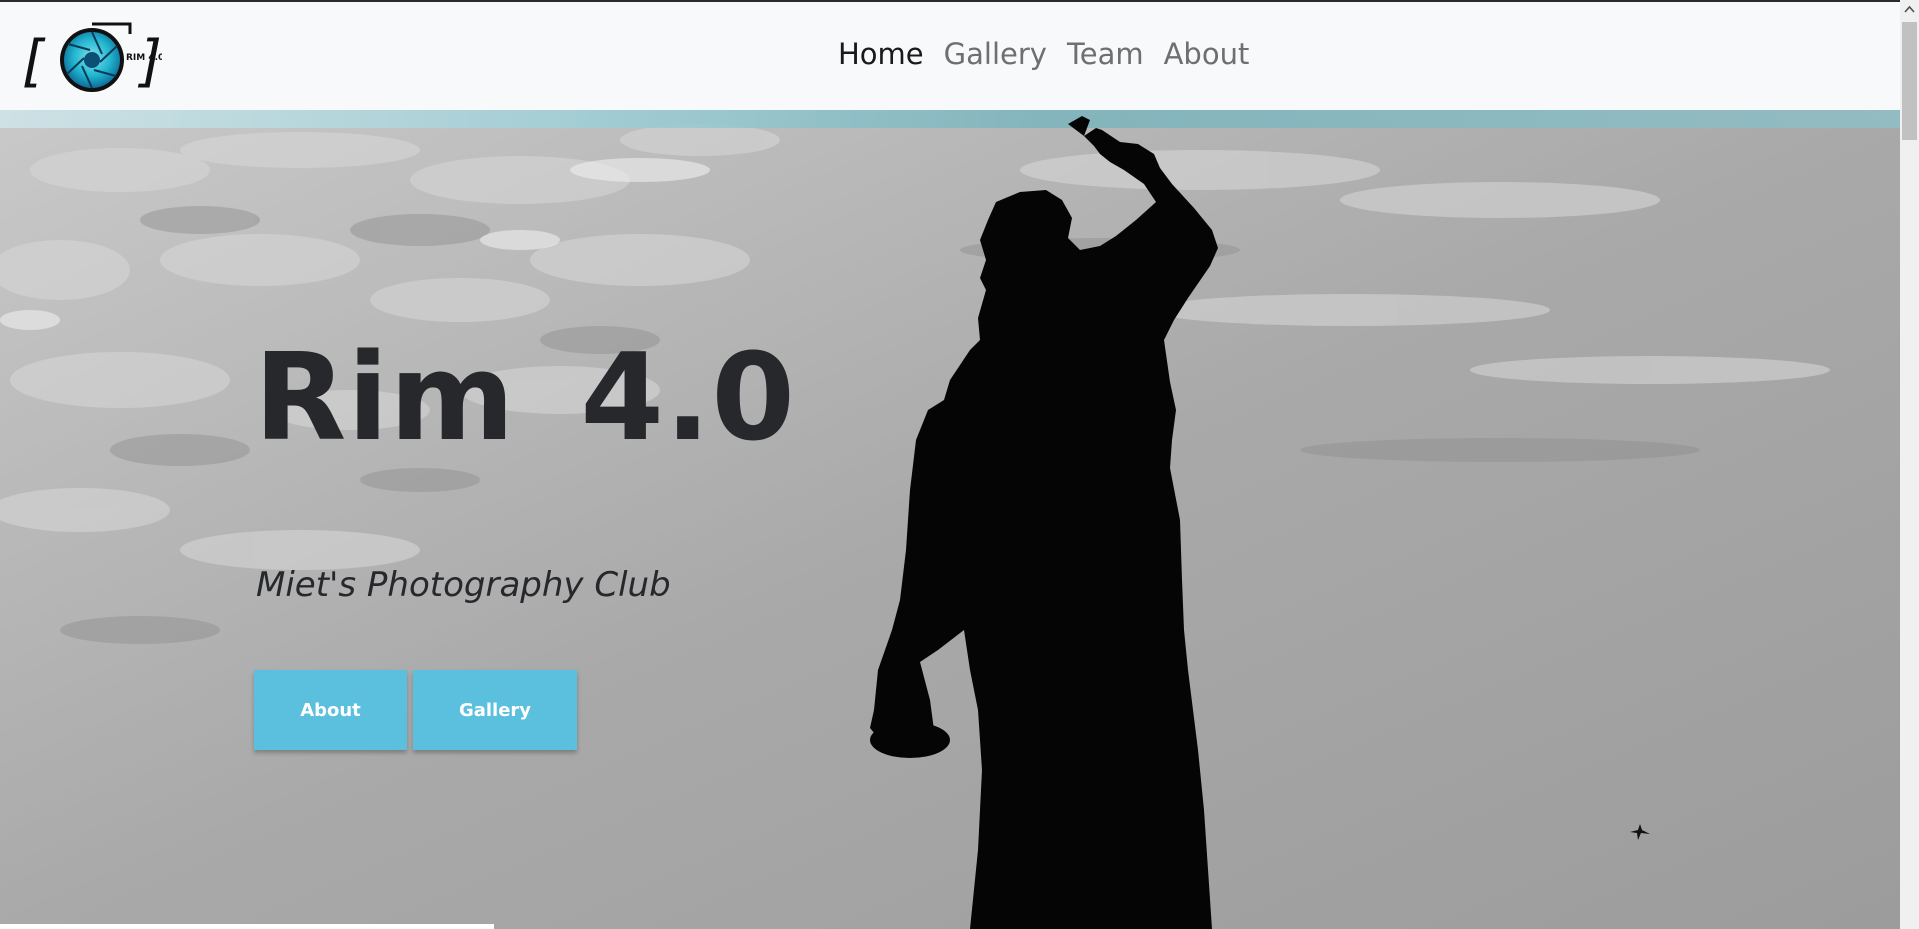 The height and width of the screenshot is (929, 1919). What do you see at coordinates (463, 585) in the screenshot?
I see `hero-subtitle: Miet's Photography Club` at bounding box center [463, 585].